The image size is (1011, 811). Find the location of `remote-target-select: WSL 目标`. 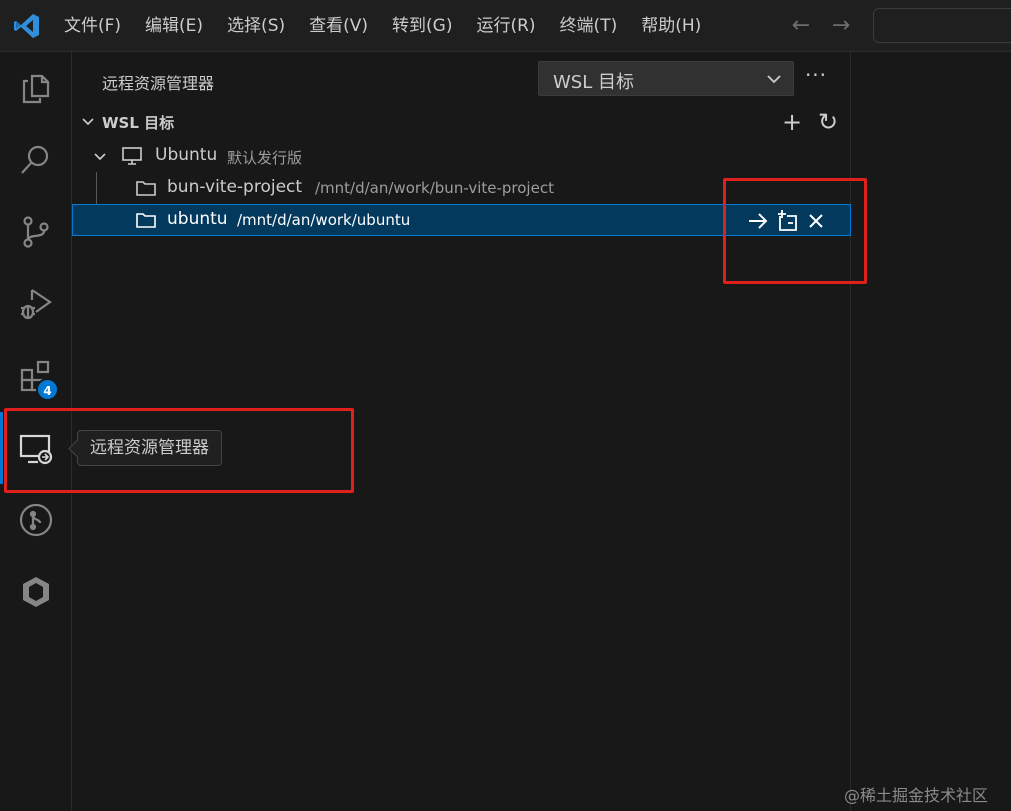

remote-target-select: WSL 目标 is located at coordinates (666, 78).